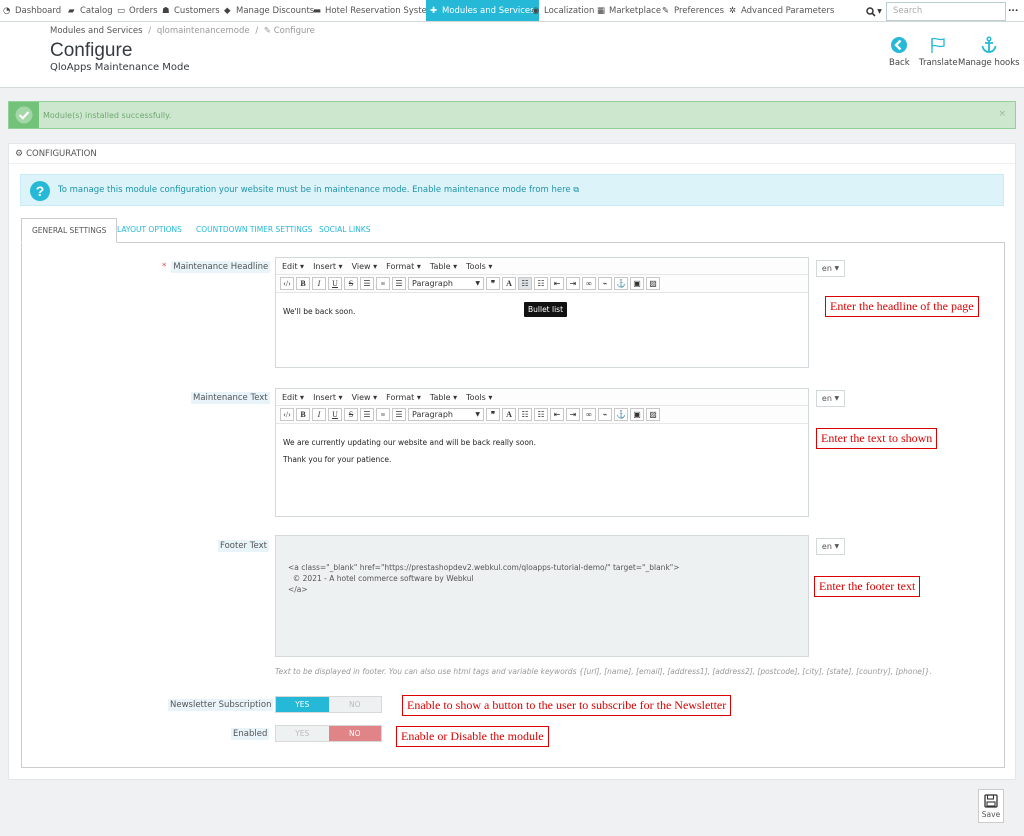  What do you see at coordinates (733, 11) in the screenshot?
I see `cogs-icon: ✲` at bounding box center [733, 11].